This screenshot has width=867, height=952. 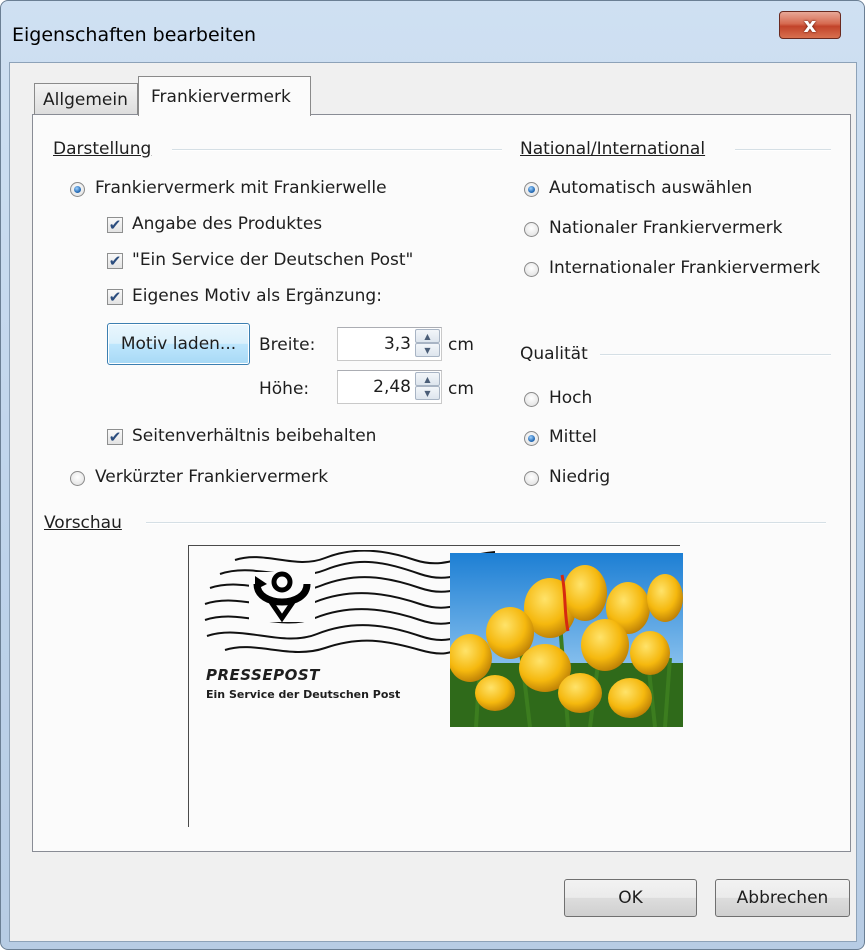 I want to click on hoehe-spin-buttons: ▲ ▼, so click(x=427, y=386).